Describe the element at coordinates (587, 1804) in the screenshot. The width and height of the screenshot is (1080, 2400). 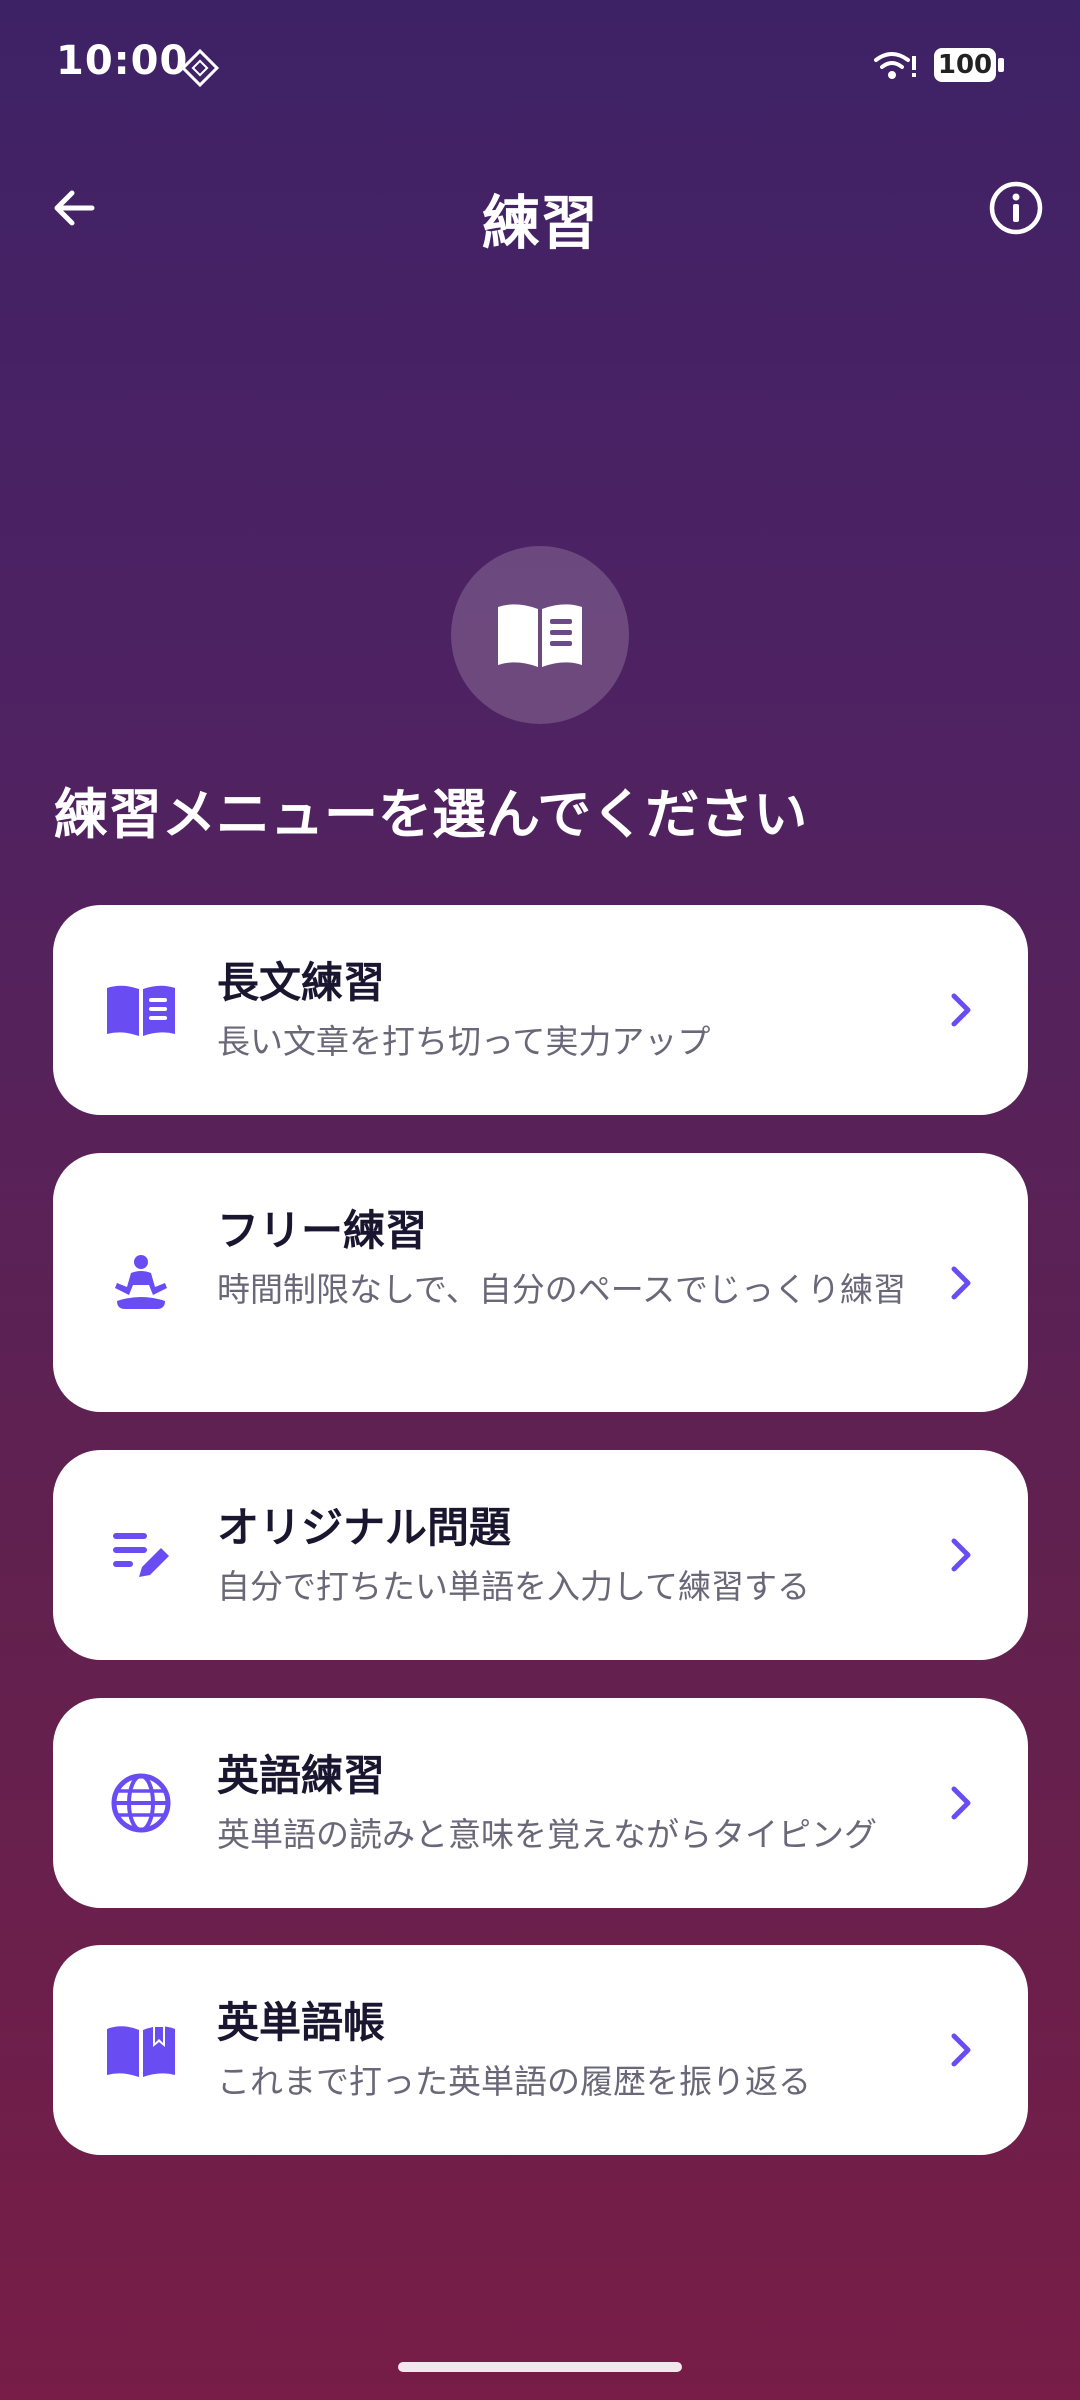
I see `card-text: 英語練習 英単語の読みと意味を覚えながらタイピング` at that location.